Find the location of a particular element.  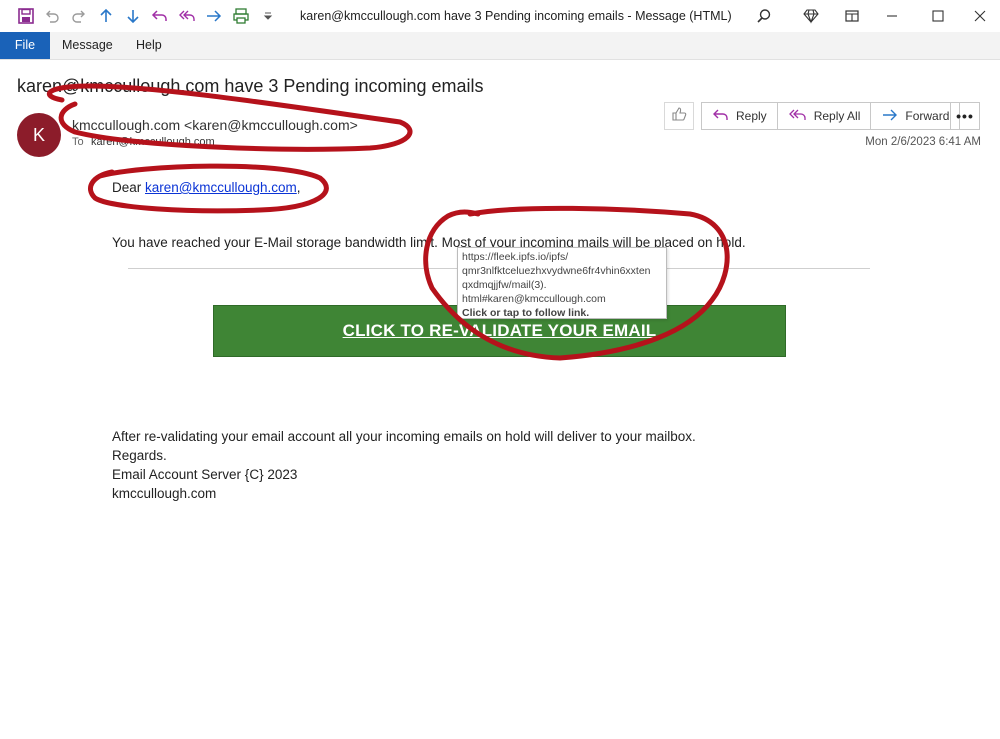

tooltip-follow-hint: Click or tap to follow link. is located at coordinates (526, 313).